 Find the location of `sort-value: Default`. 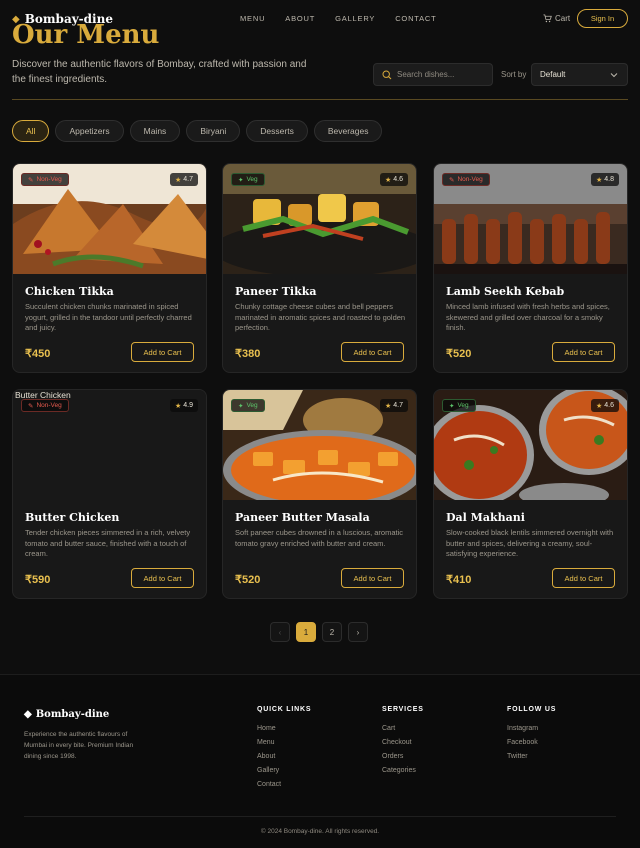

sort-value: Default is located at coordinates (553, 74).